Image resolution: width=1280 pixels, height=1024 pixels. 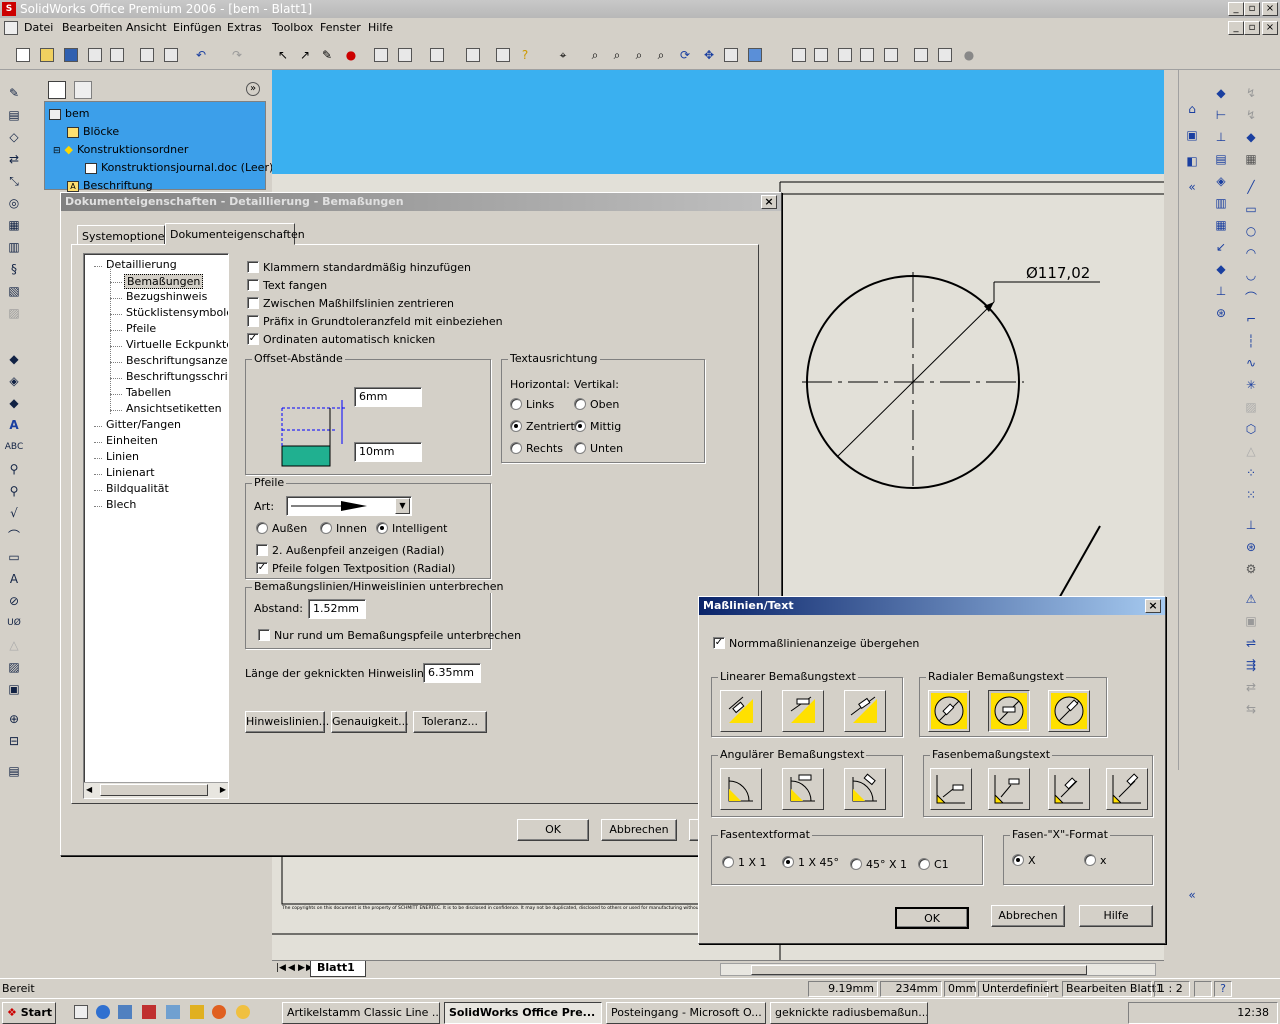 What do you see at coordinates (14, 115) in the screenshot?
I see `model-view-icon: ▤` at bounding box center [14, 115].